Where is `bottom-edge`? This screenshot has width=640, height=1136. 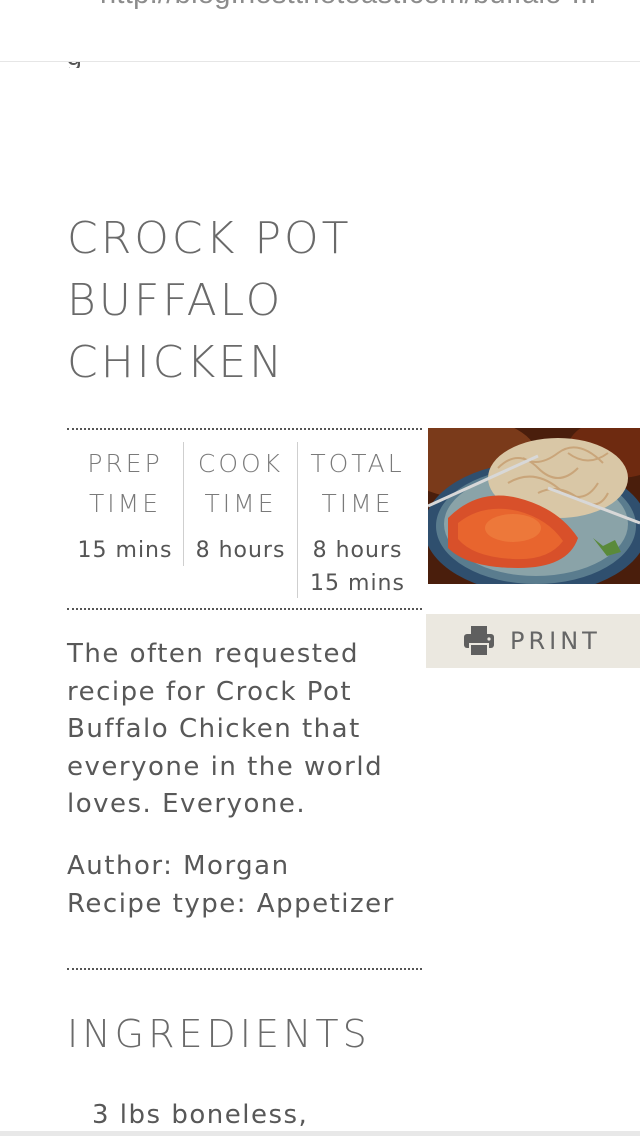
bottom-edge is located at coordinates (320, 1133).